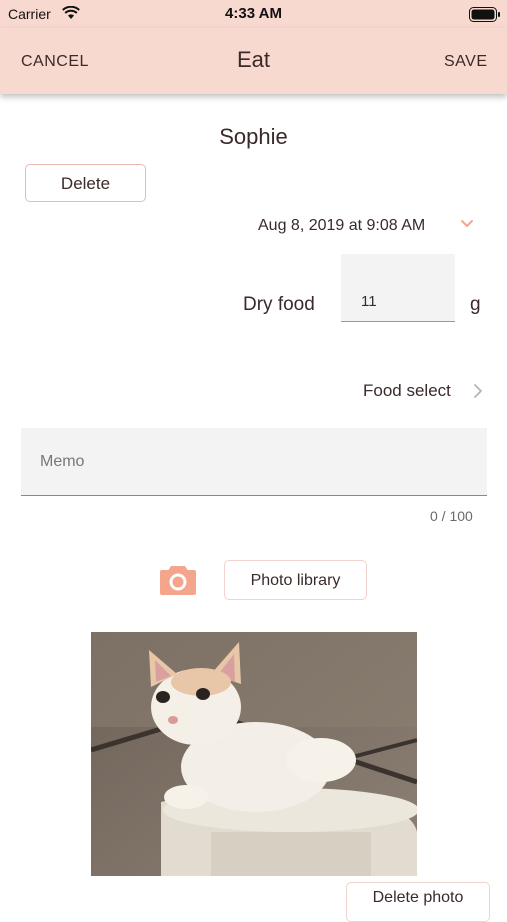 The width and height of the screenshot is (507, 922). Describe the element at coordinates (418, 902) in the screenshot. I see `delete-photo-button: Delete photo` at that location.